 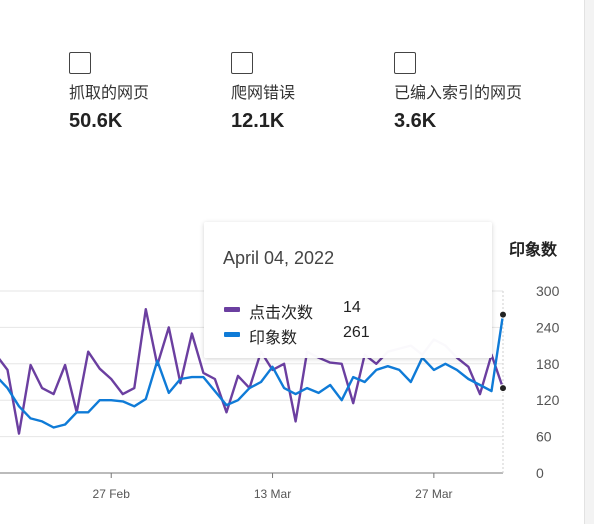 I want to click on tooltip-series-name: 印象数, so click(x=273, y=337).